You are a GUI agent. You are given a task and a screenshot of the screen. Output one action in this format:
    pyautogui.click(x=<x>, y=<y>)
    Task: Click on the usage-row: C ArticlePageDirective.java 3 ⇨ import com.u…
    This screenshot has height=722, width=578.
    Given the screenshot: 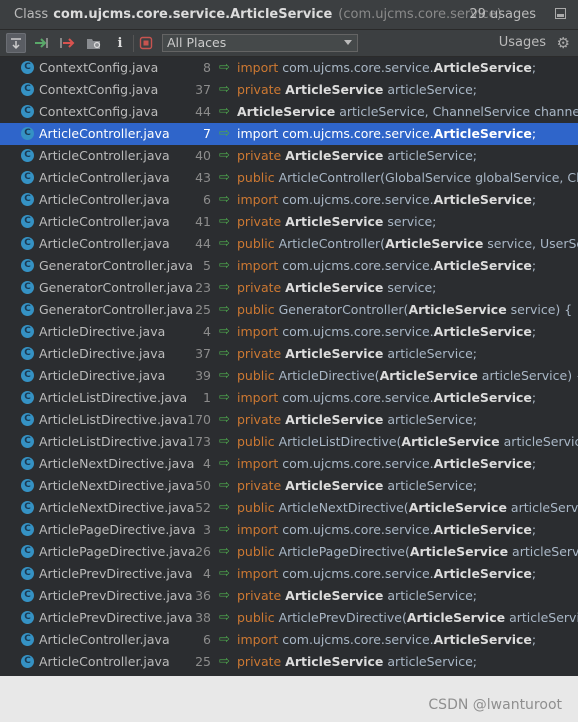 What is the action you would take?
    pyautogui.click(x=289, y=530)
    